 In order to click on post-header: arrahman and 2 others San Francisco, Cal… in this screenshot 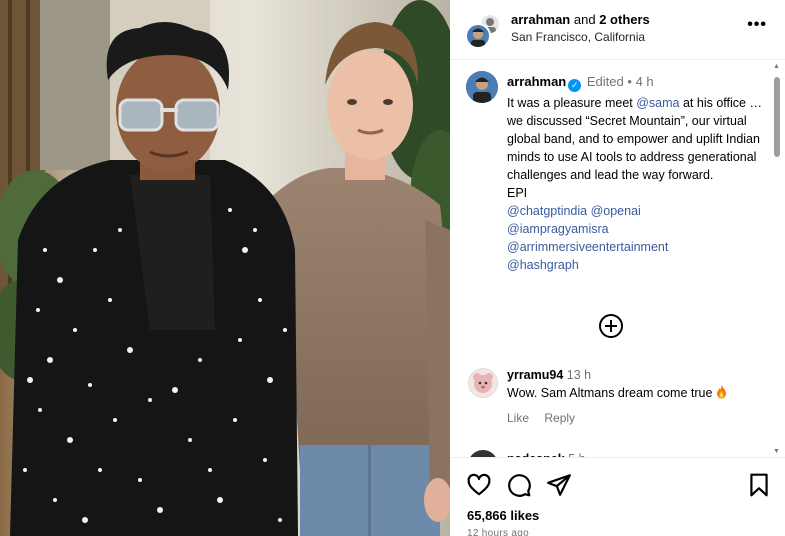, I will do `click(617, 30)`.